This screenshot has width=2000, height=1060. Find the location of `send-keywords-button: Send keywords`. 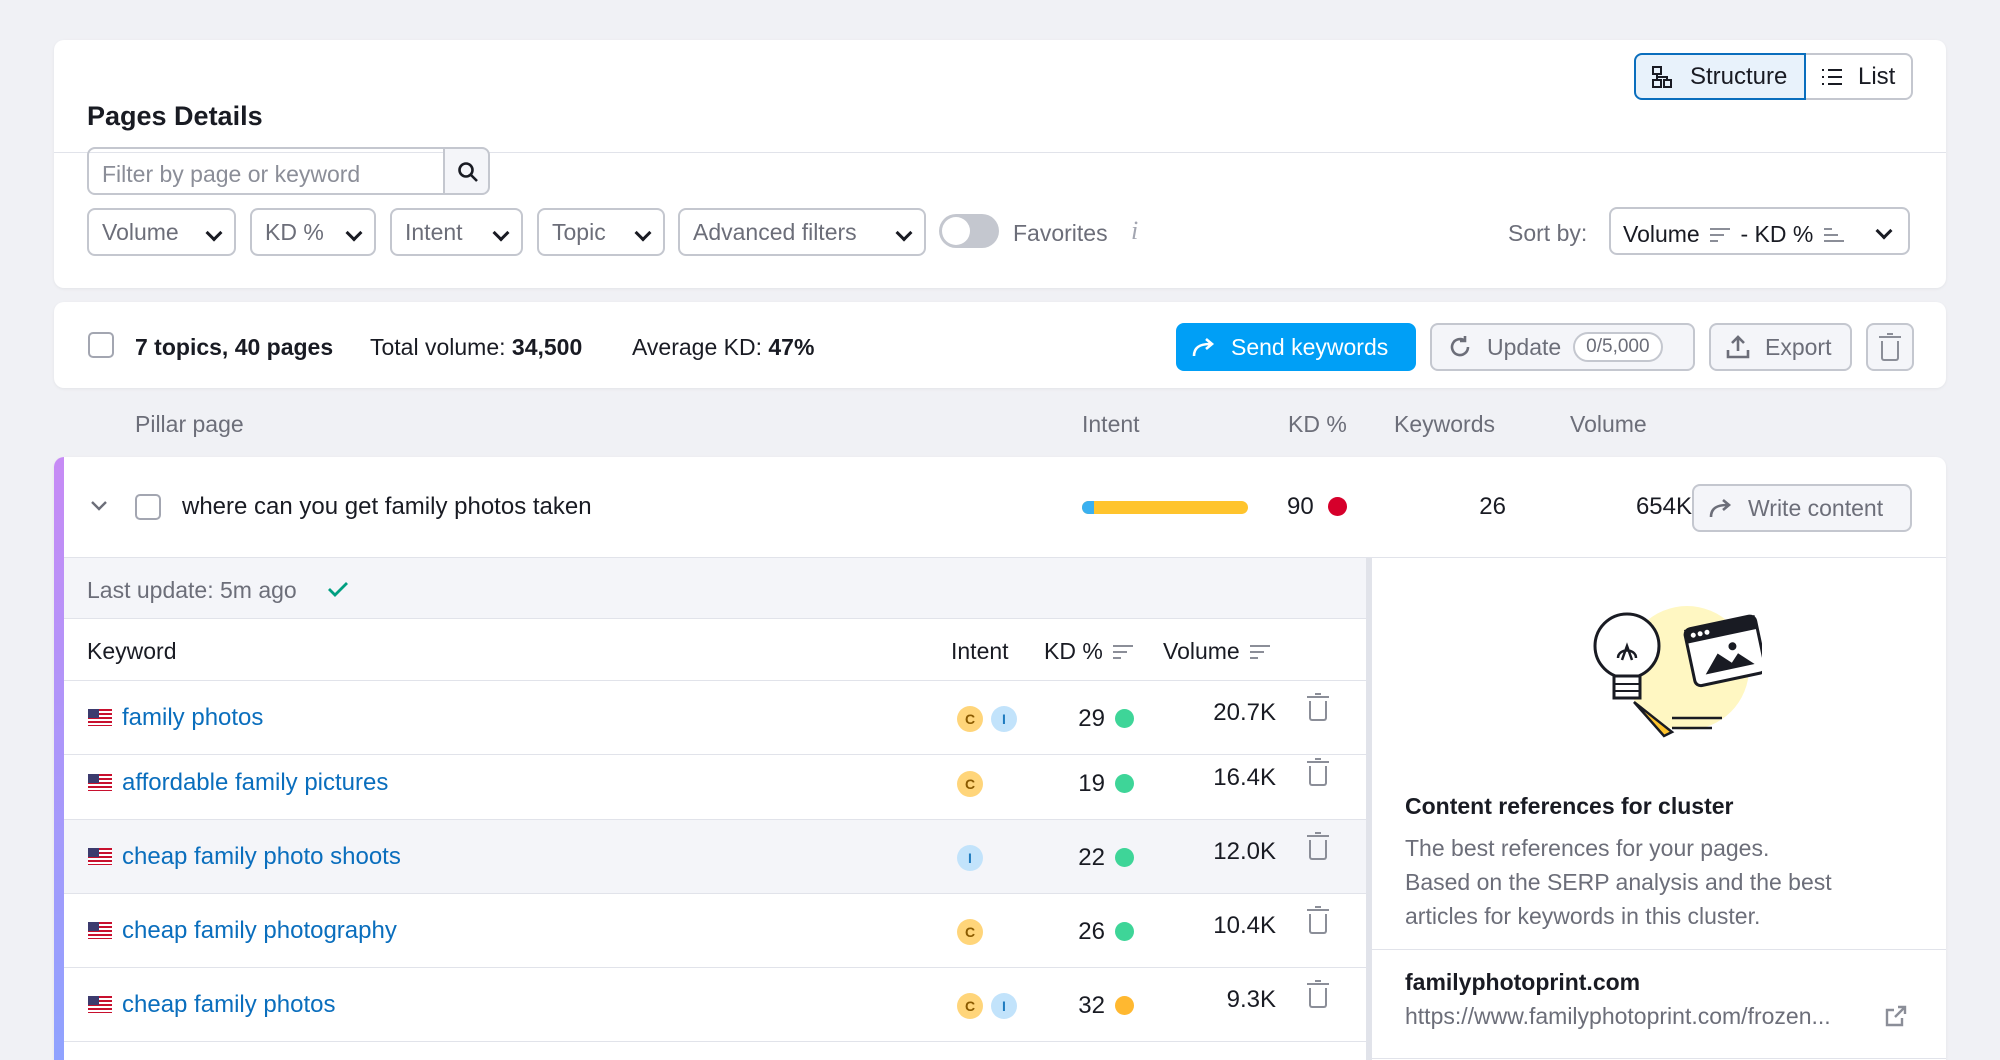

send-keywords-button: Send keywords is located at coordinates (1296, 347).